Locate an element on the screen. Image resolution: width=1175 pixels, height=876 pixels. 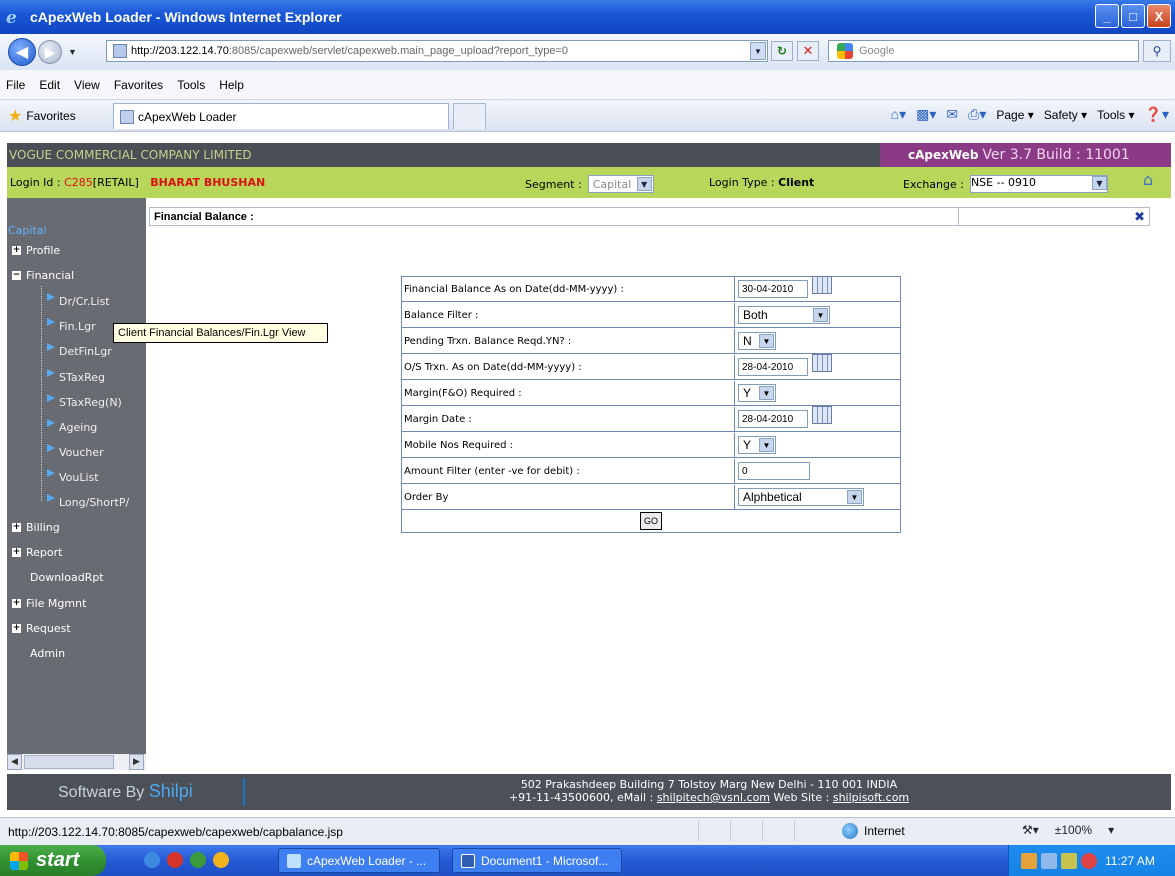
zoom-dropdown-icon: ▾ is located at coordinates (1111, 830).